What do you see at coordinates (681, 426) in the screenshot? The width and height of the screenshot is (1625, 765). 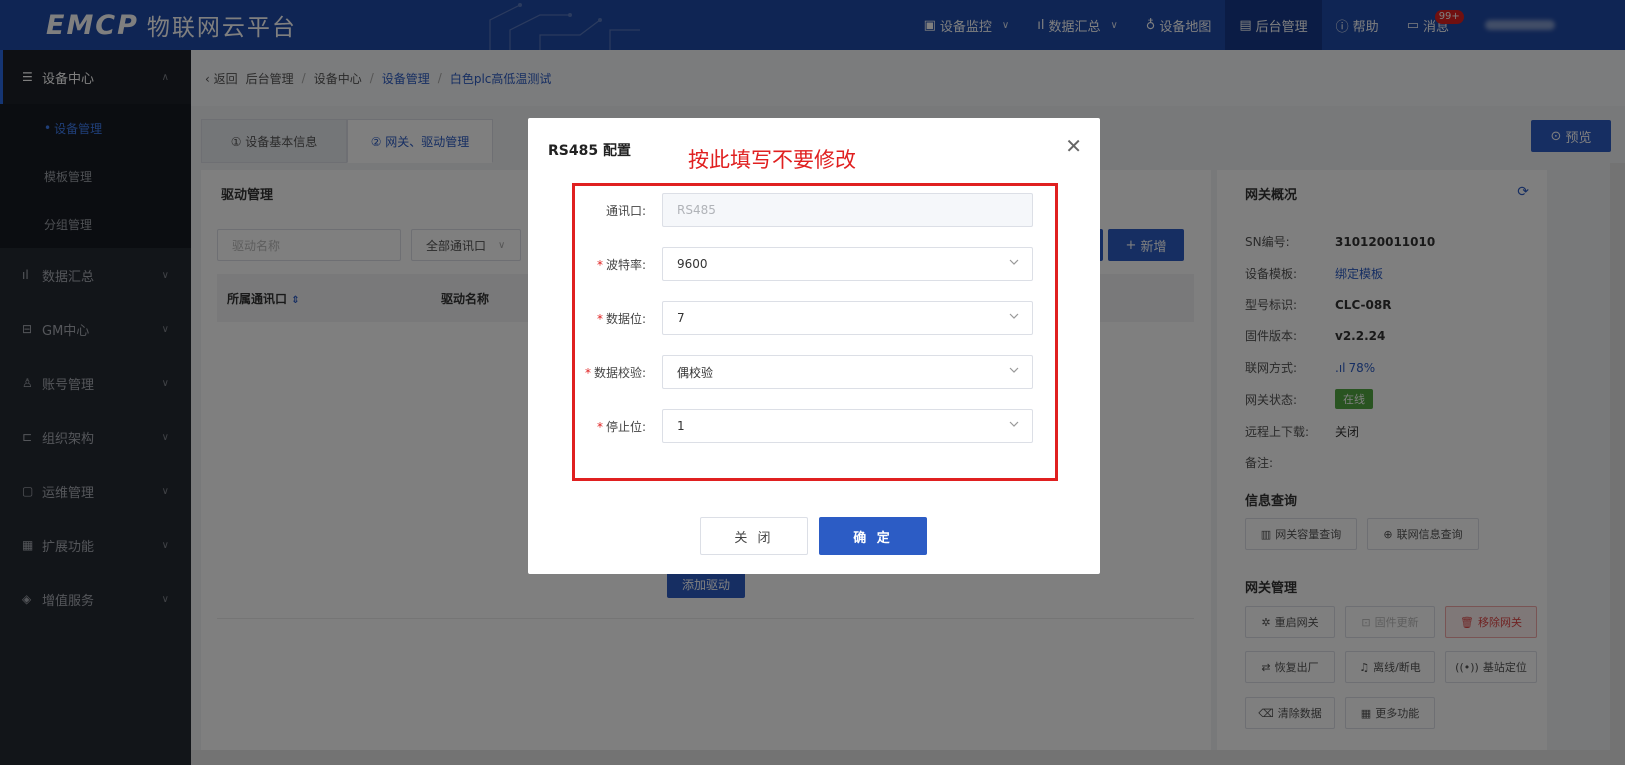 I see `select-value: 1` at bounding box center [681, 426].